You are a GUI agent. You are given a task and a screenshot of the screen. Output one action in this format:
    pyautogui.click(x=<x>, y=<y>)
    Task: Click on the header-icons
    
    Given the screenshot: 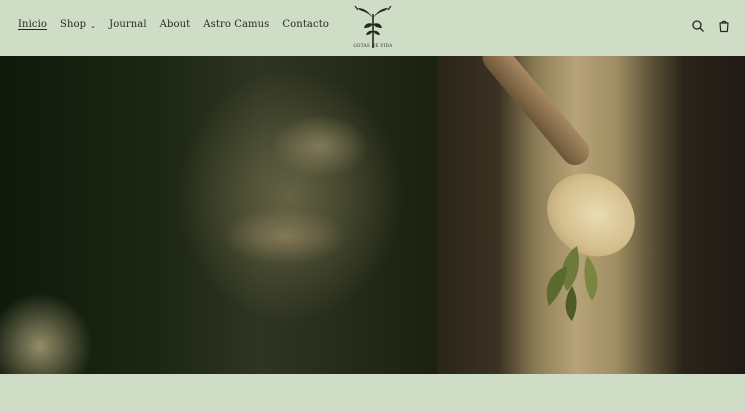 What is the action you would take?
    pyautogui.click(x=711, y=26)
    